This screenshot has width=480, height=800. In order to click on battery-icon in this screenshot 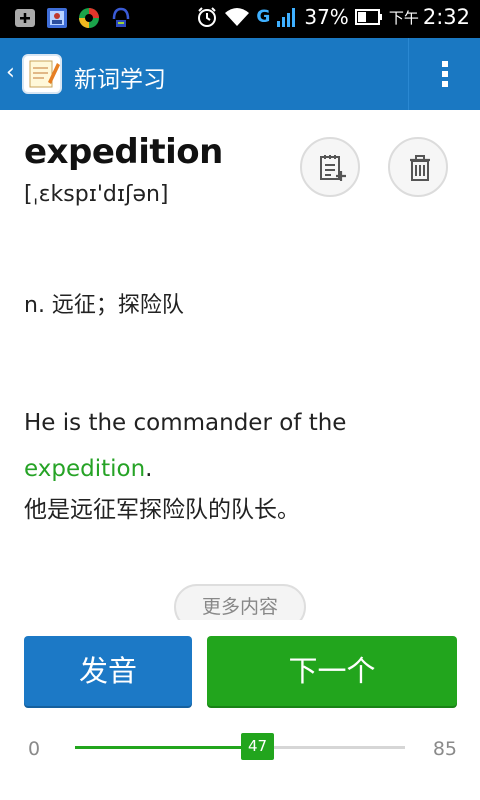, I will do `click(368, 17)`.